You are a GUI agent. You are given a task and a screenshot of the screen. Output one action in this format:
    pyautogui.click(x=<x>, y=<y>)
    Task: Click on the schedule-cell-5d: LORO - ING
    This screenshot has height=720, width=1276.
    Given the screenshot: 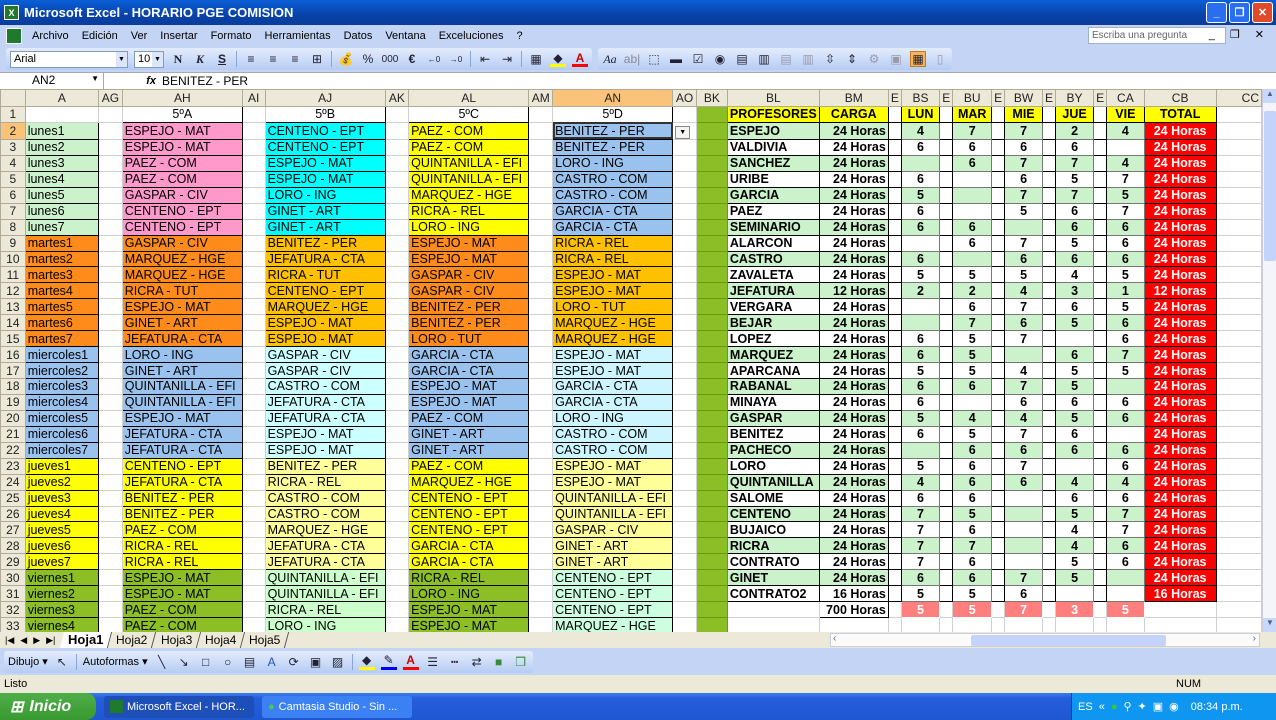 What is the action you would take?
    pyautogui.click(x=613, y=163)
    